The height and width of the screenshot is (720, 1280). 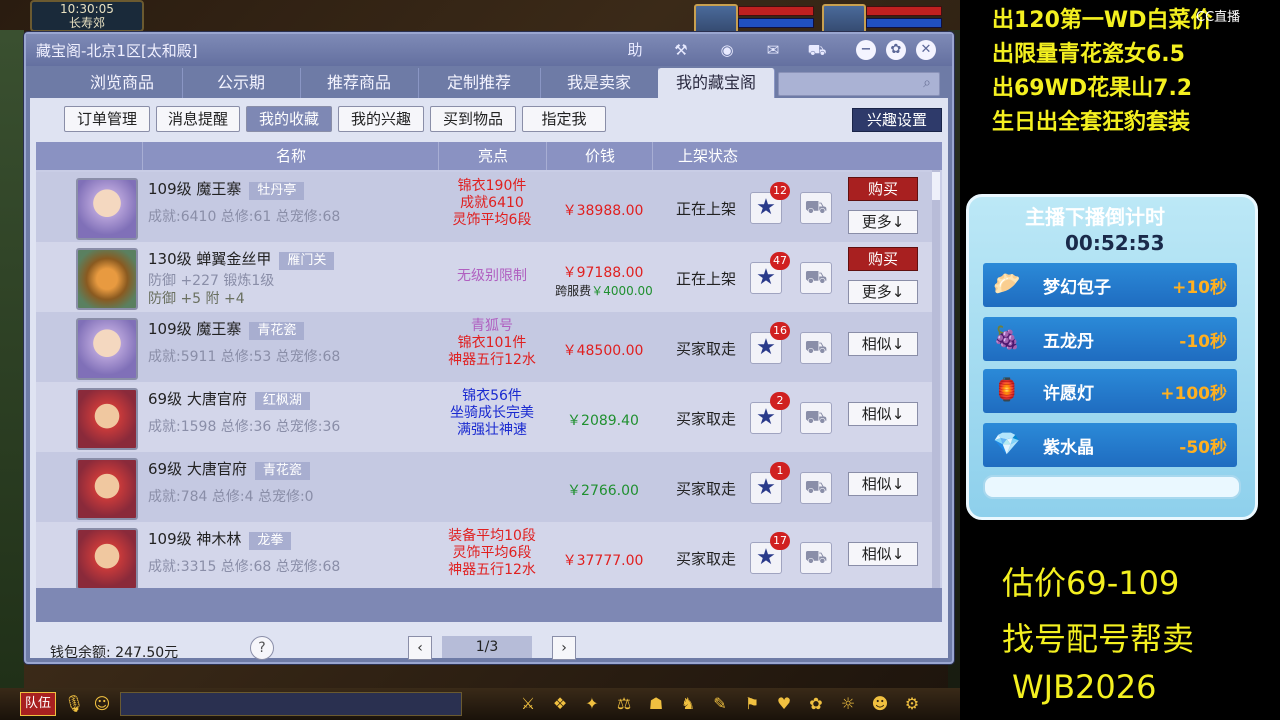 What do you see at coordinates (780, 261) in the screenshot?
I see `favorite-count-badge: 47` at bounding box center [780, 261].